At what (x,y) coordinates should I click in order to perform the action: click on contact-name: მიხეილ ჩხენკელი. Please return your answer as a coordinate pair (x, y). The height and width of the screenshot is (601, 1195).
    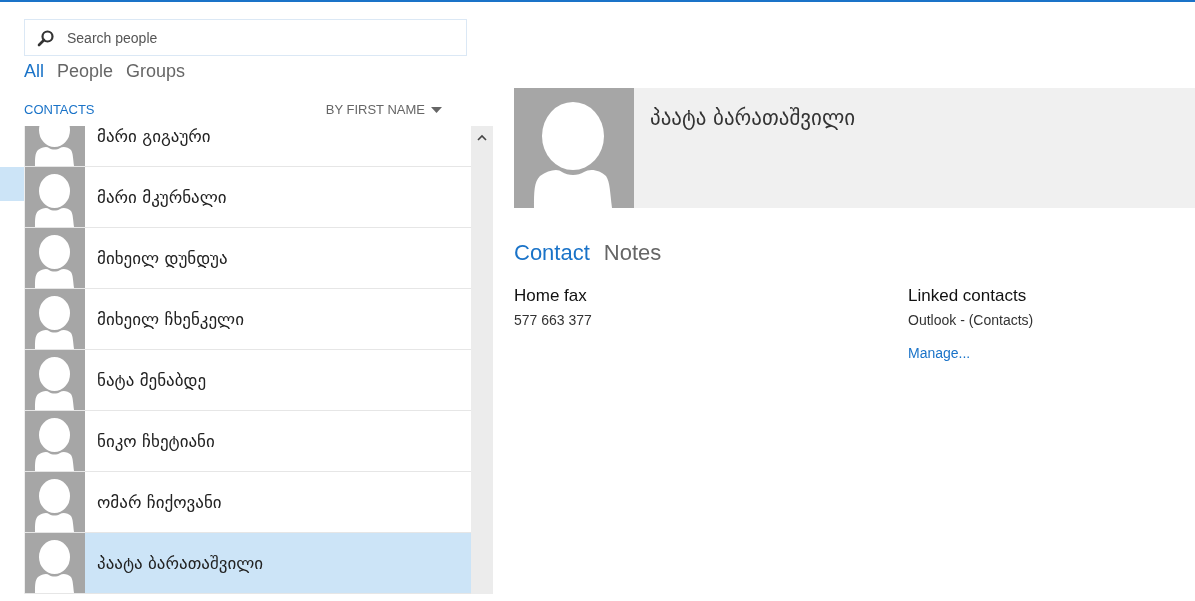
    Looking at the image, I should click on (170, 319).